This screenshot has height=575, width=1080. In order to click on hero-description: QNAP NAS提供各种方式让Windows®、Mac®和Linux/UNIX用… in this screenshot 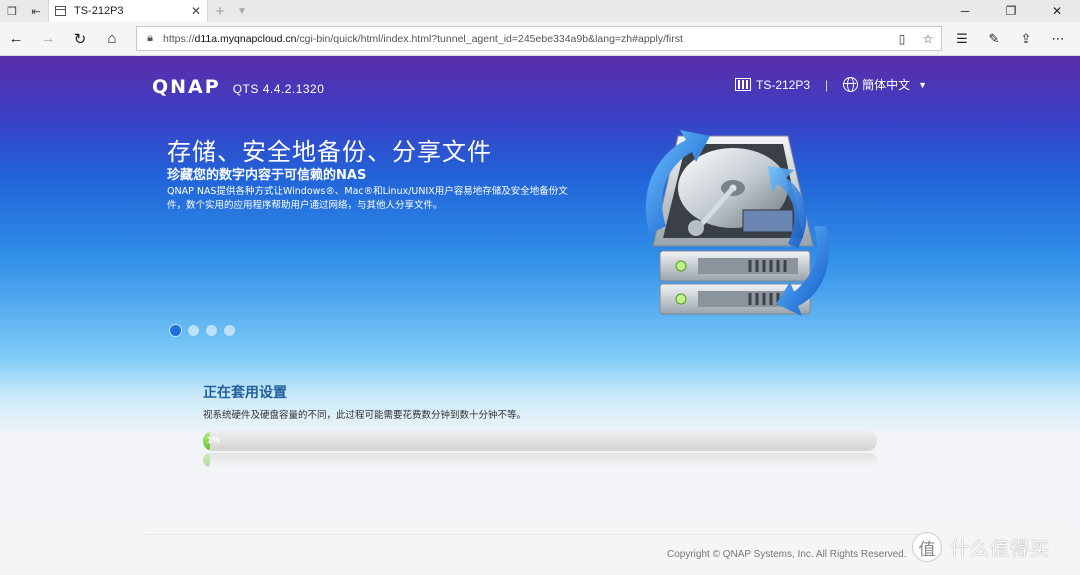, I will do `click(367, 198)`.